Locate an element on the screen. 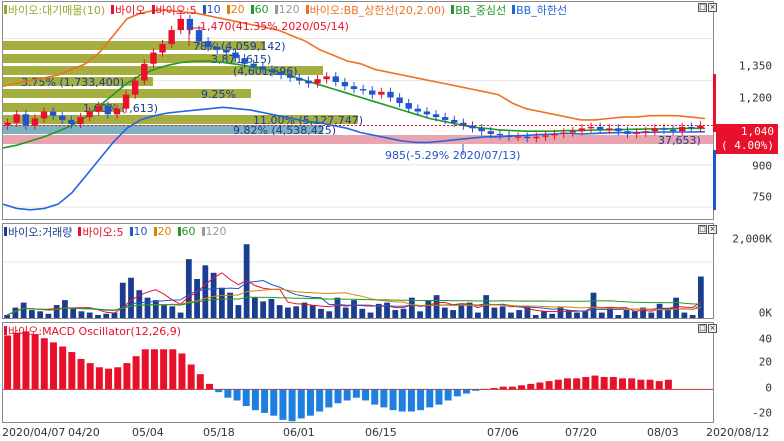  price-tick: 900 is located at coordinates (762, 166).